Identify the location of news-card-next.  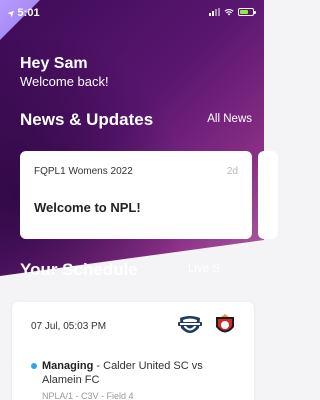
(268, 195).